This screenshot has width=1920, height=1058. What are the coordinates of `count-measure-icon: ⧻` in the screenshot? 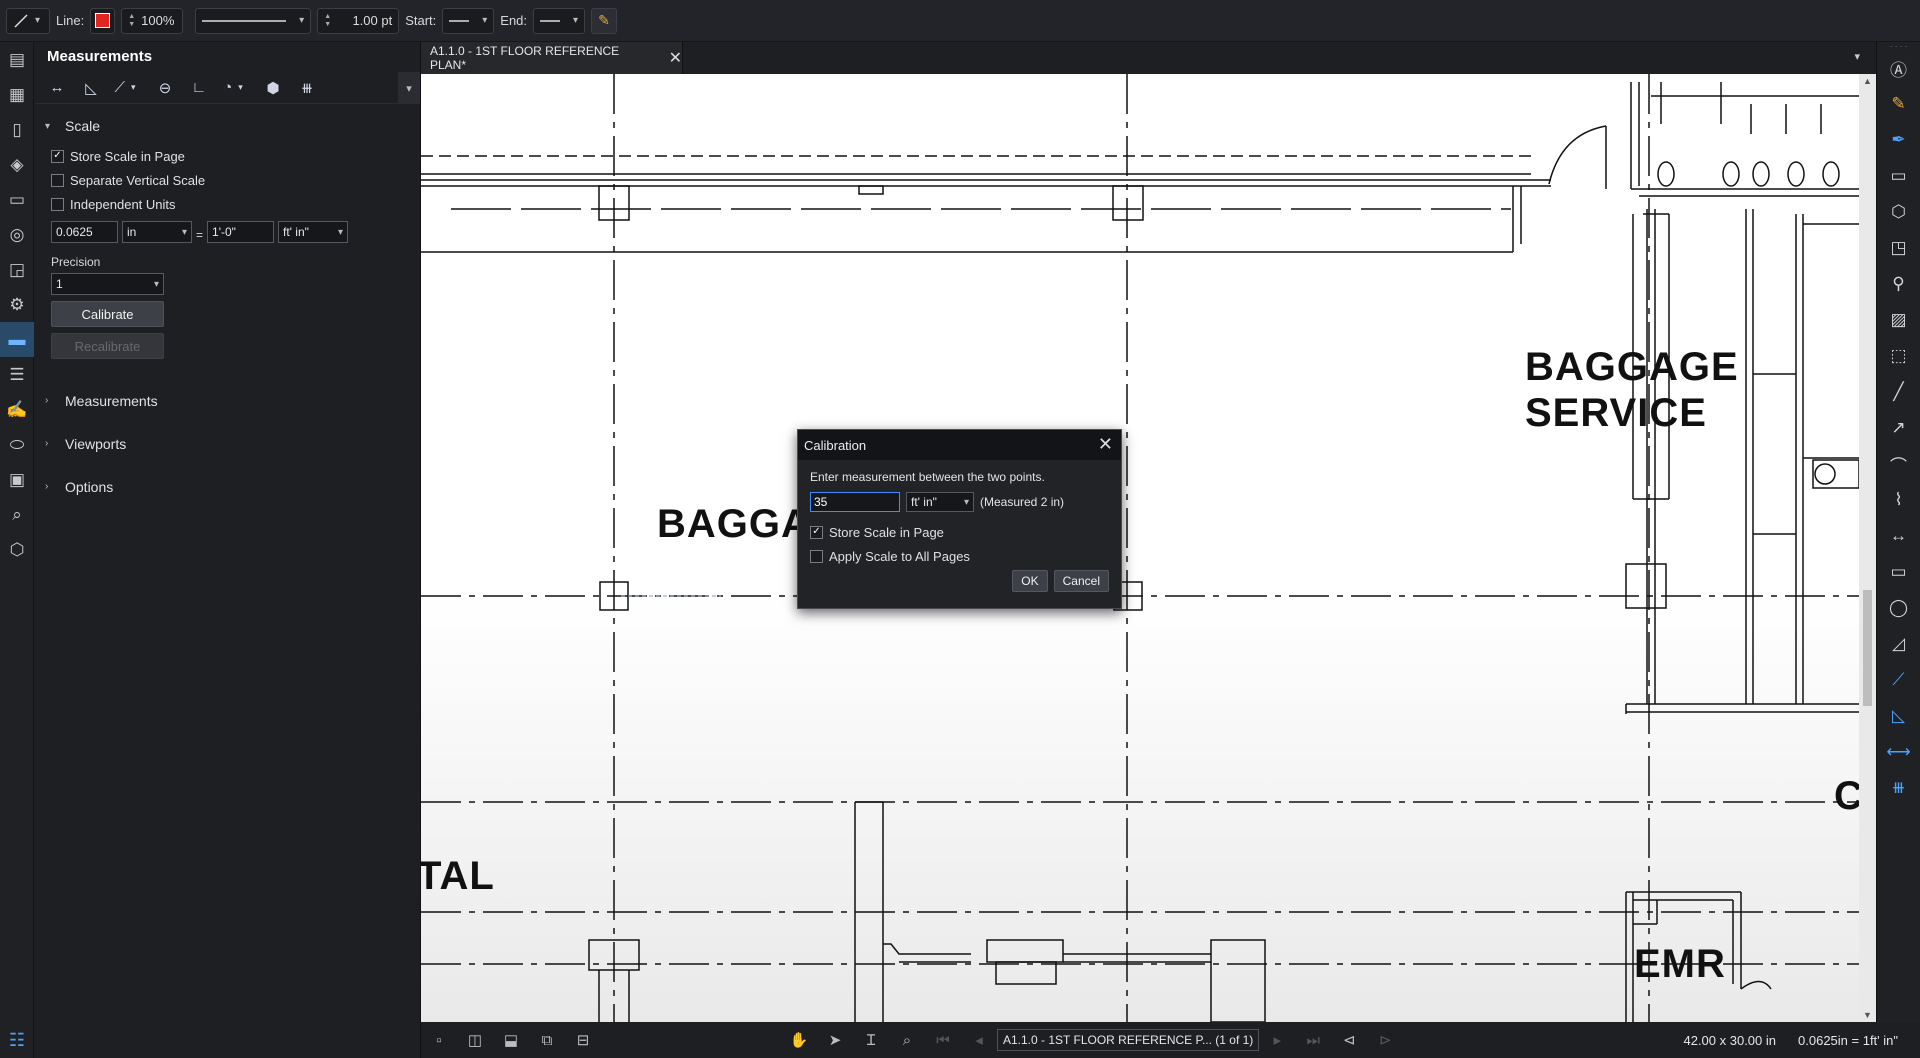 It's located at (307, 88).